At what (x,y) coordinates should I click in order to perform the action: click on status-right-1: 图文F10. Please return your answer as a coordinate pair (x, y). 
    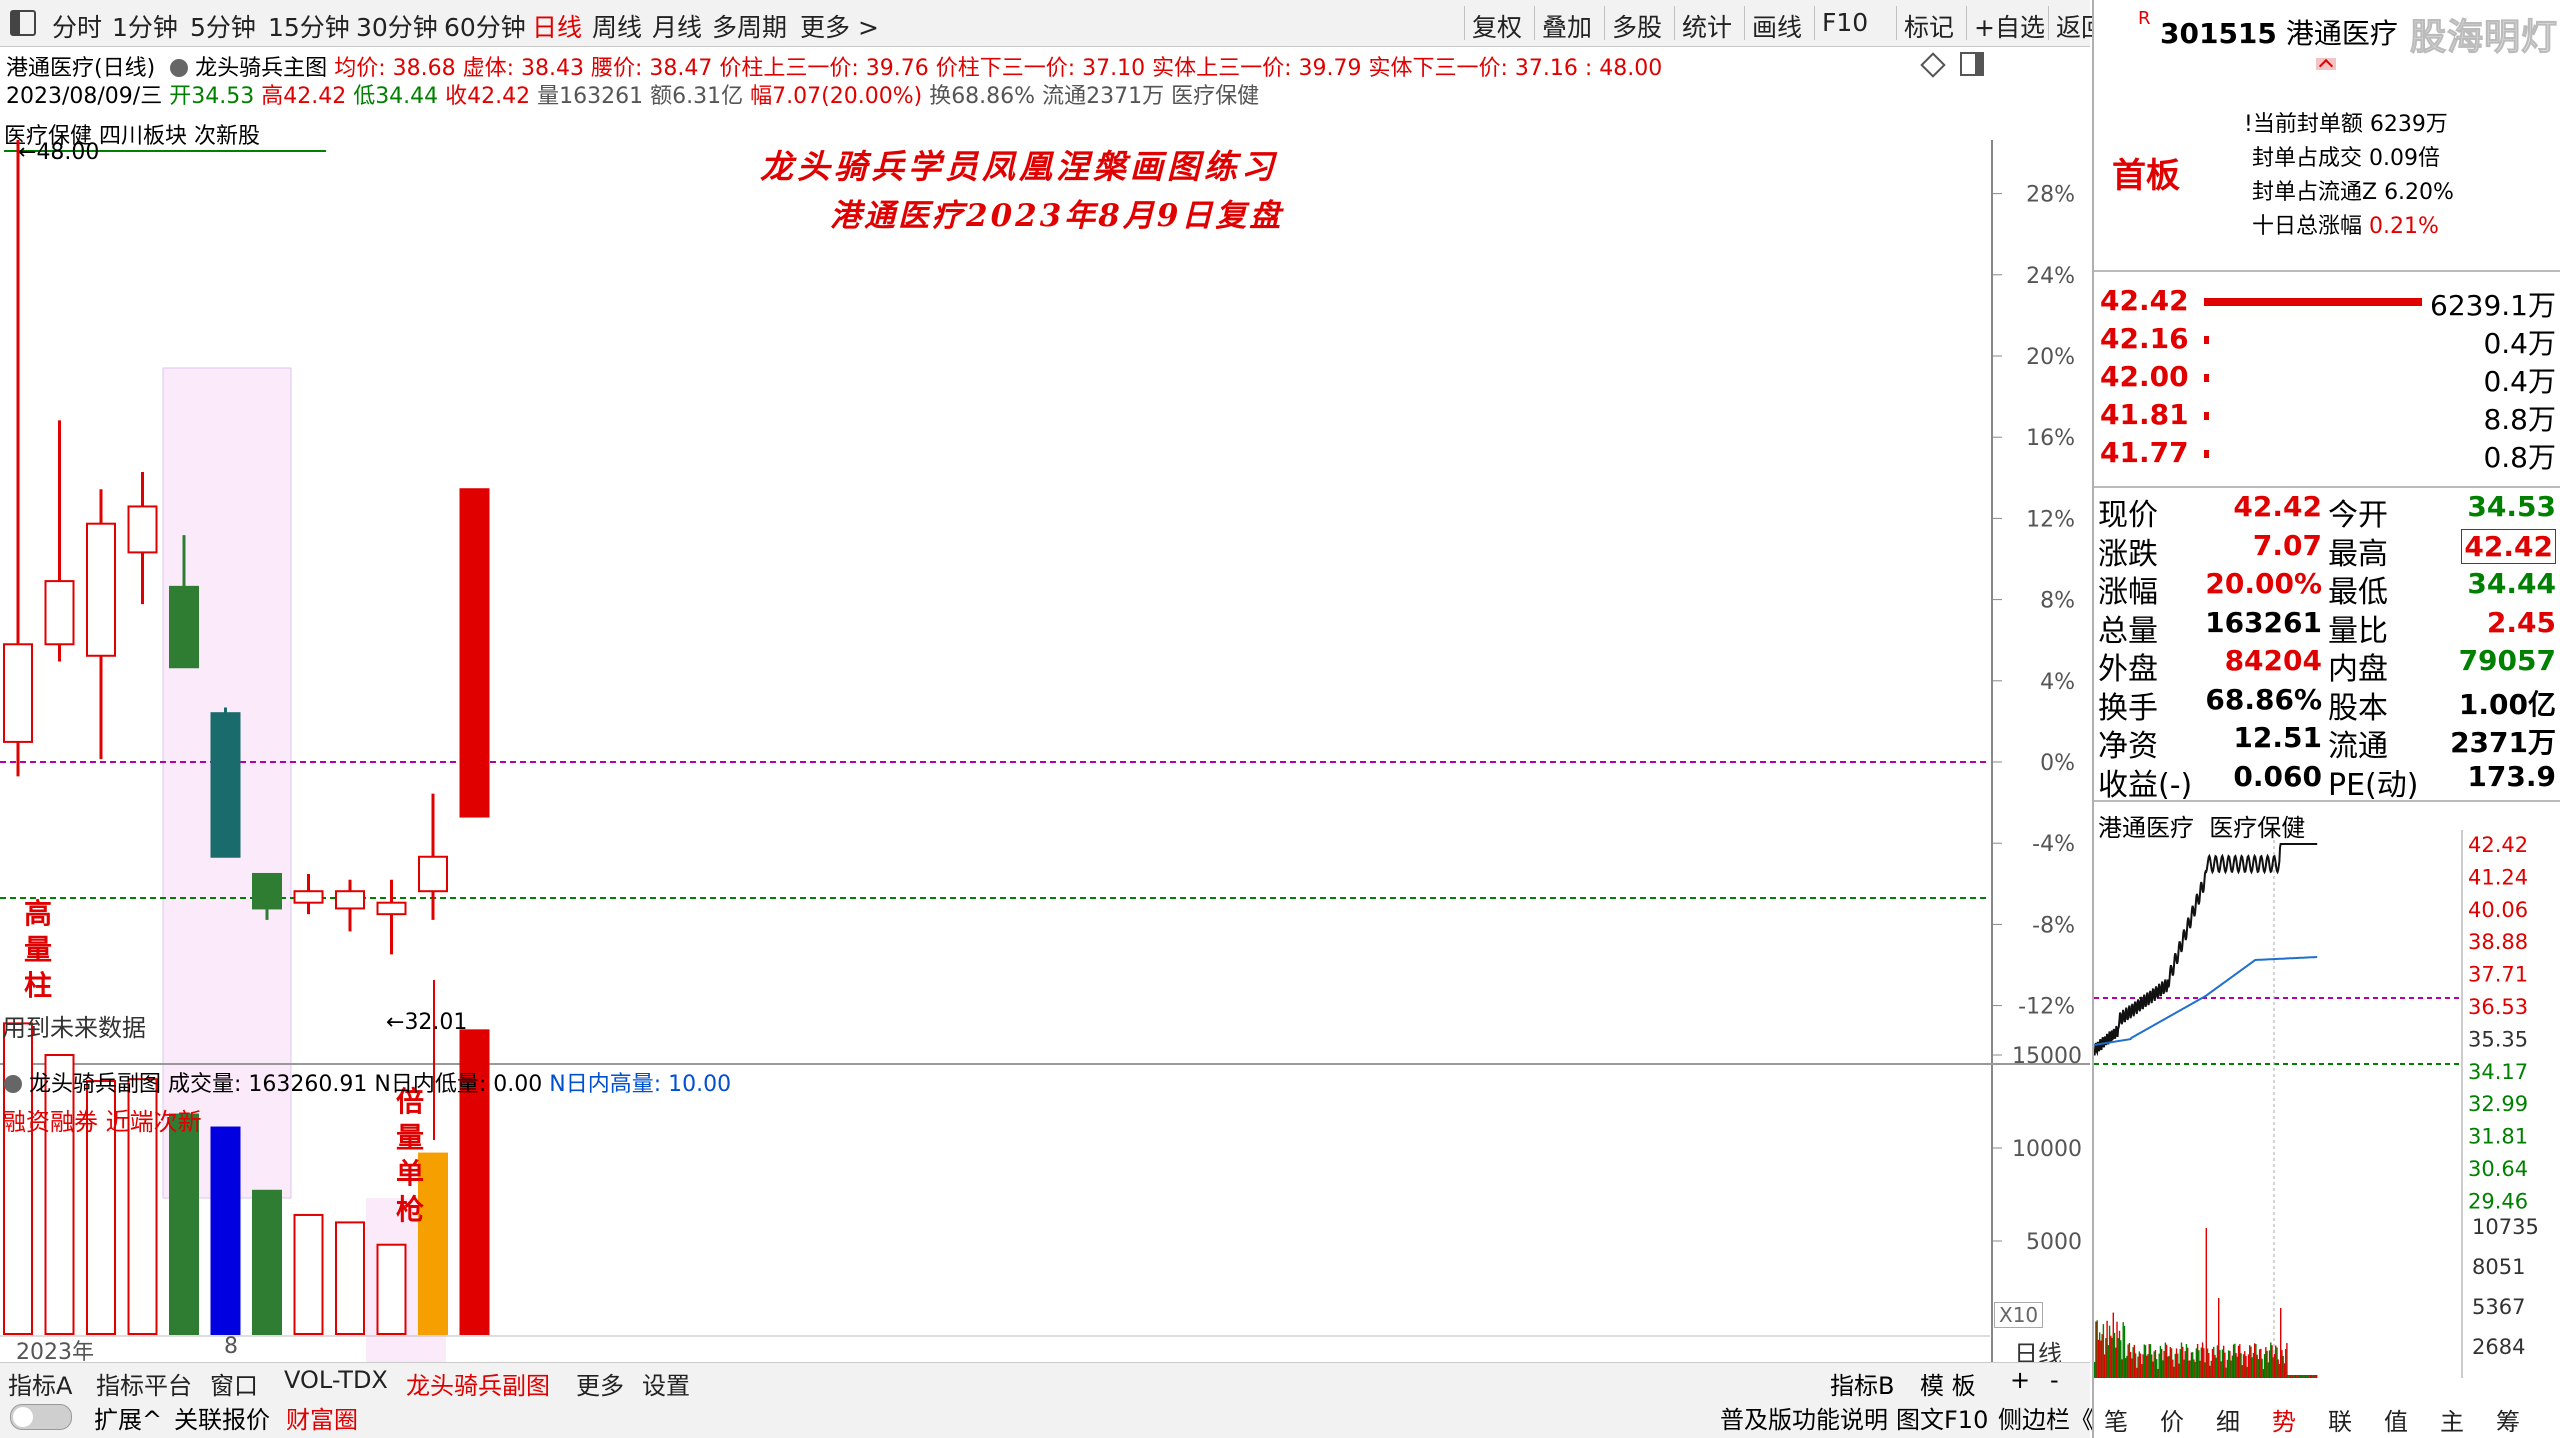
    Looking at the image, I should click on (1942, 1417).